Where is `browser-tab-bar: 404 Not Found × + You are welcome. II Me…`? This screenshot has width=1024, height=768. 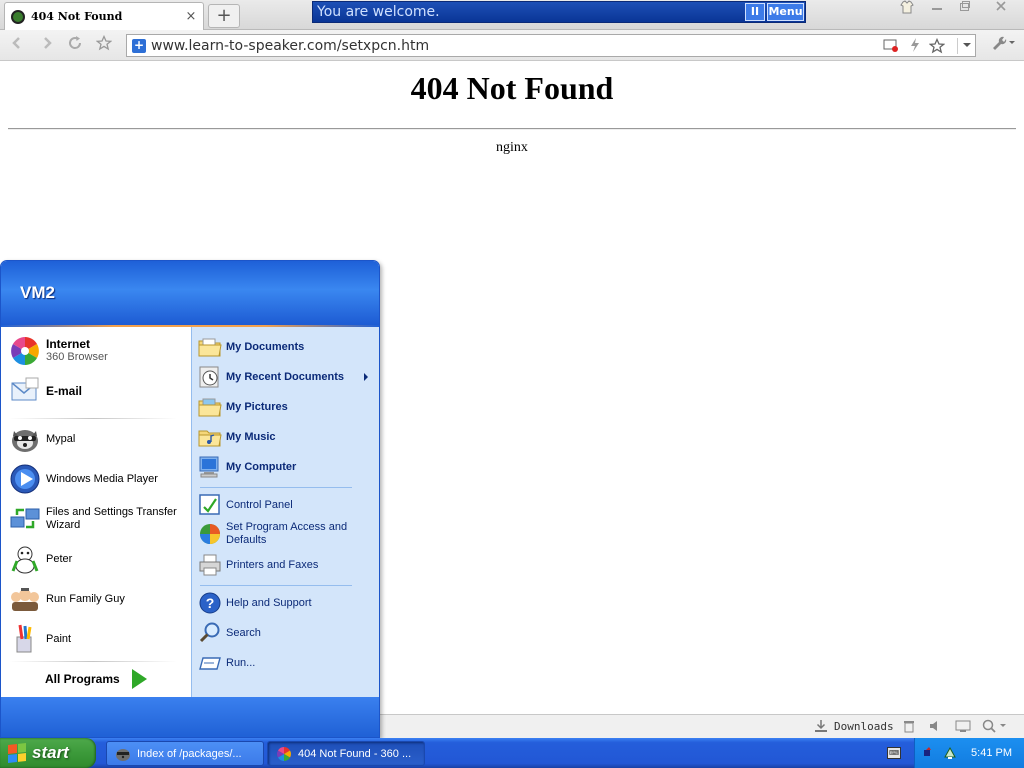 browser-tab-bar: 404 Not Found × + You are welcome. II Me… is located at coordinates (512, 15).